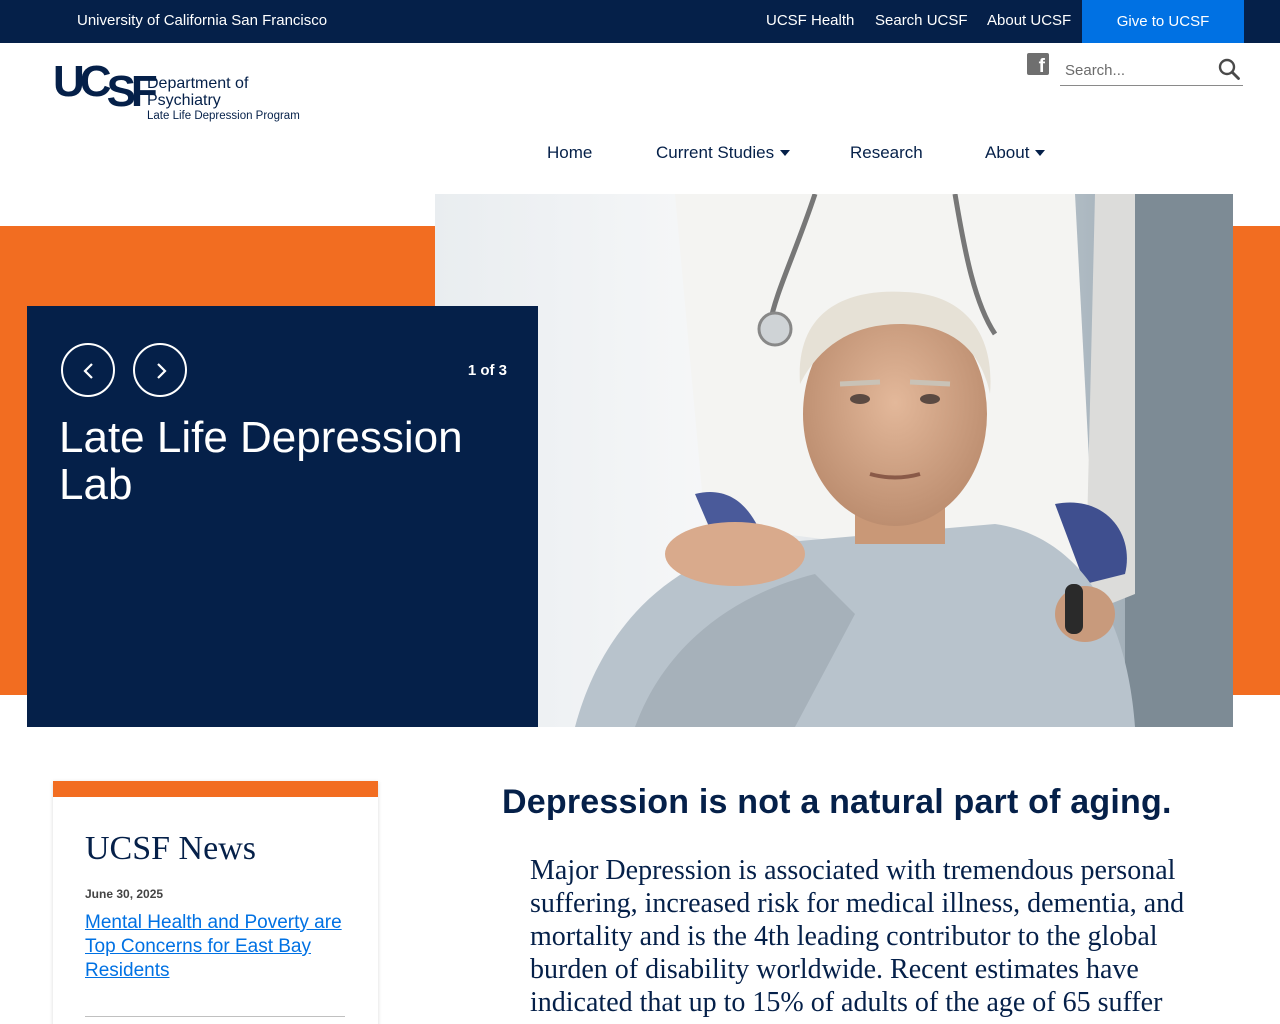 The image size is (1280, 1024). Describe the element at coordinates (170, 848) in the screenshot. I see `news-heading: UCSF News` at that location.